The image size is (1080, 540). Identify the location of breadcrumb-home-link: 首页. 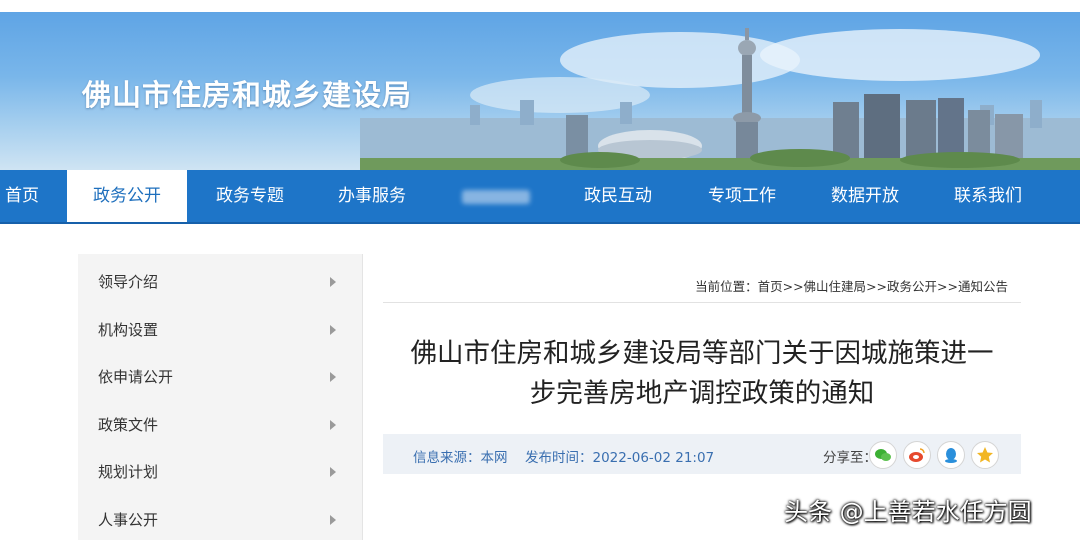
(770, 286).